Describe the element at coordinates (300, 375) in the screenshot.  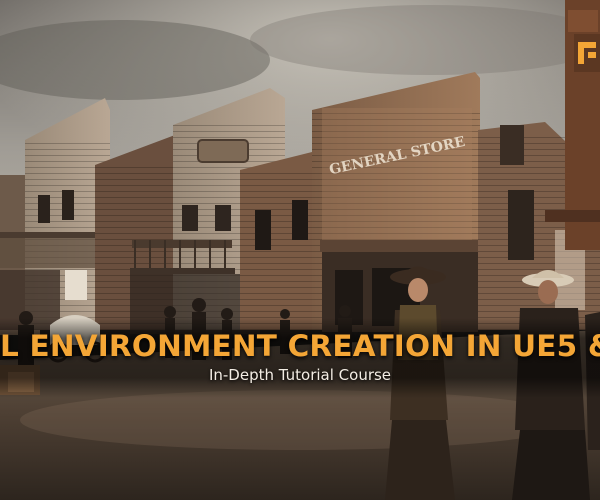
I see `course-subtitle: In-Depth Tutorial Course` at that location.